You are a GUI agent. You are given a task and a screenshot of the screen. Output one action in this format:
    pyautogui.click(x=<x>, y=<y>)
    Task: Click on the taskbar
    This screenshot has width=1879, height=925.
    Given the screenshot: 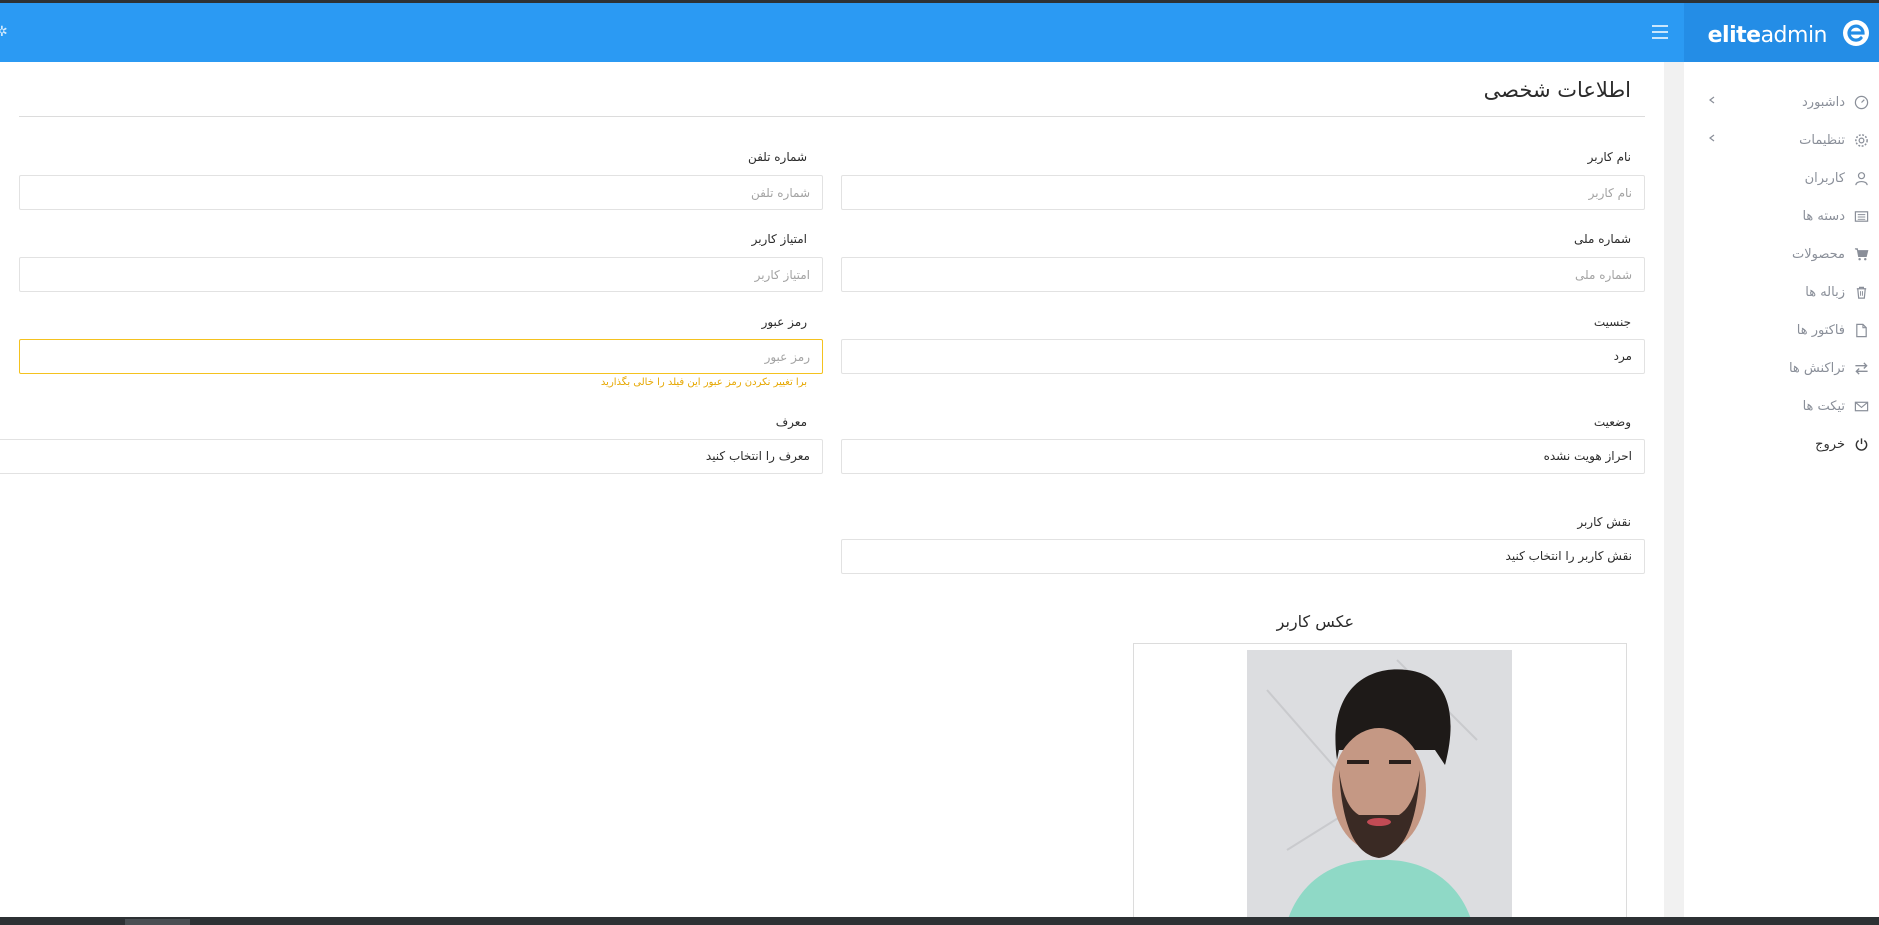 What is the action you would take?
    pyautogui.click(x=939, y=921)
    